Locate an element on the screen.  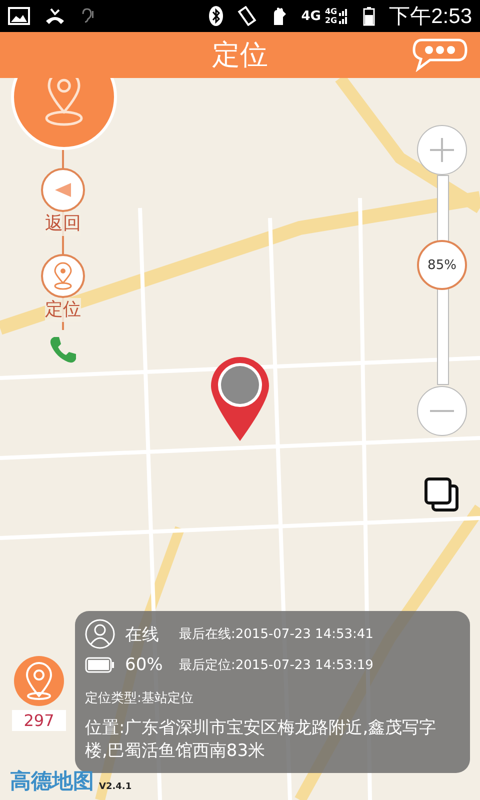
counter-label: 297 is located at coordinates (39, 720).